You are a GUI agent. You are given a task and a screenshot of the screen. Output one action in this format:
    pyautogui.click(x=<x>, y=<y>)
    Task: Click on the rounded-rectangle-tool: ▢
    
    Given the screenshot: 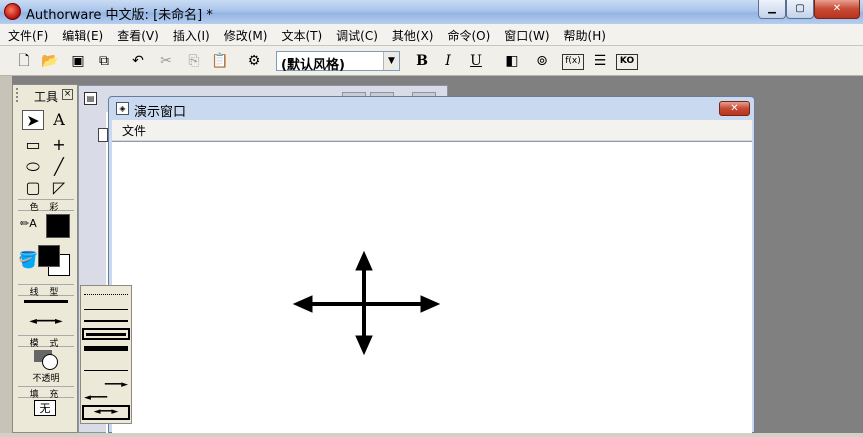 What is the action you would take?
    pyautogui.click(x=33, y=188)
    